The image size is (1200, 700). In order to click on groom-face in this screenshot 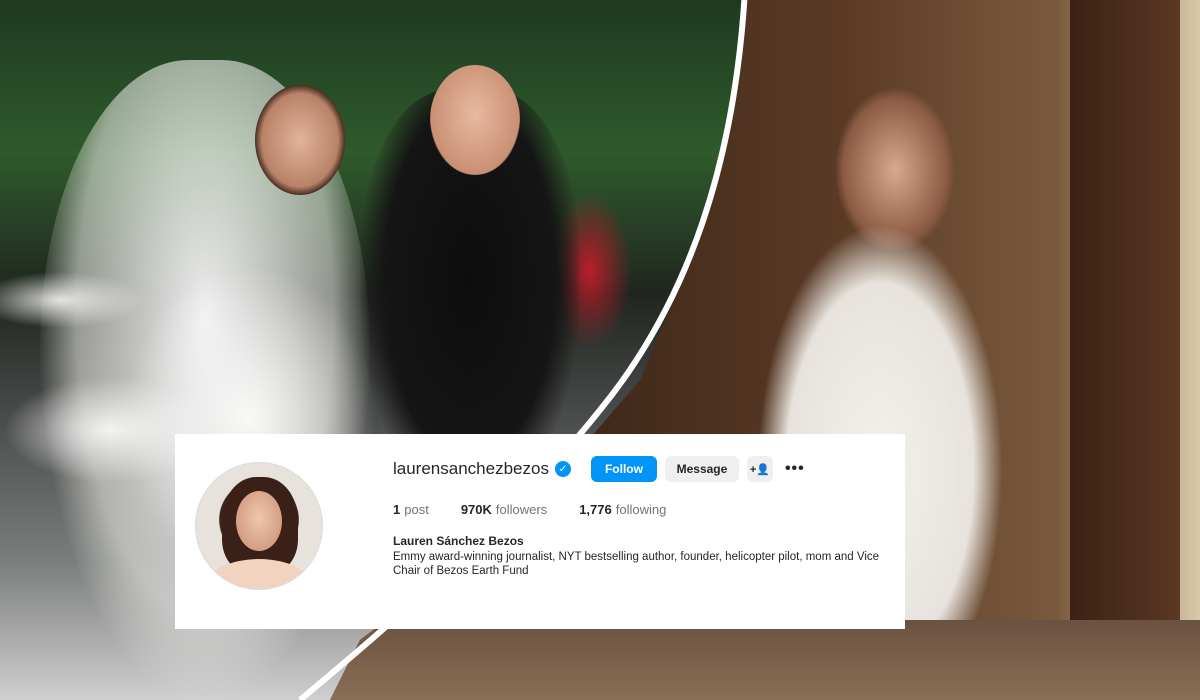, I will do `click(475, 120)`.